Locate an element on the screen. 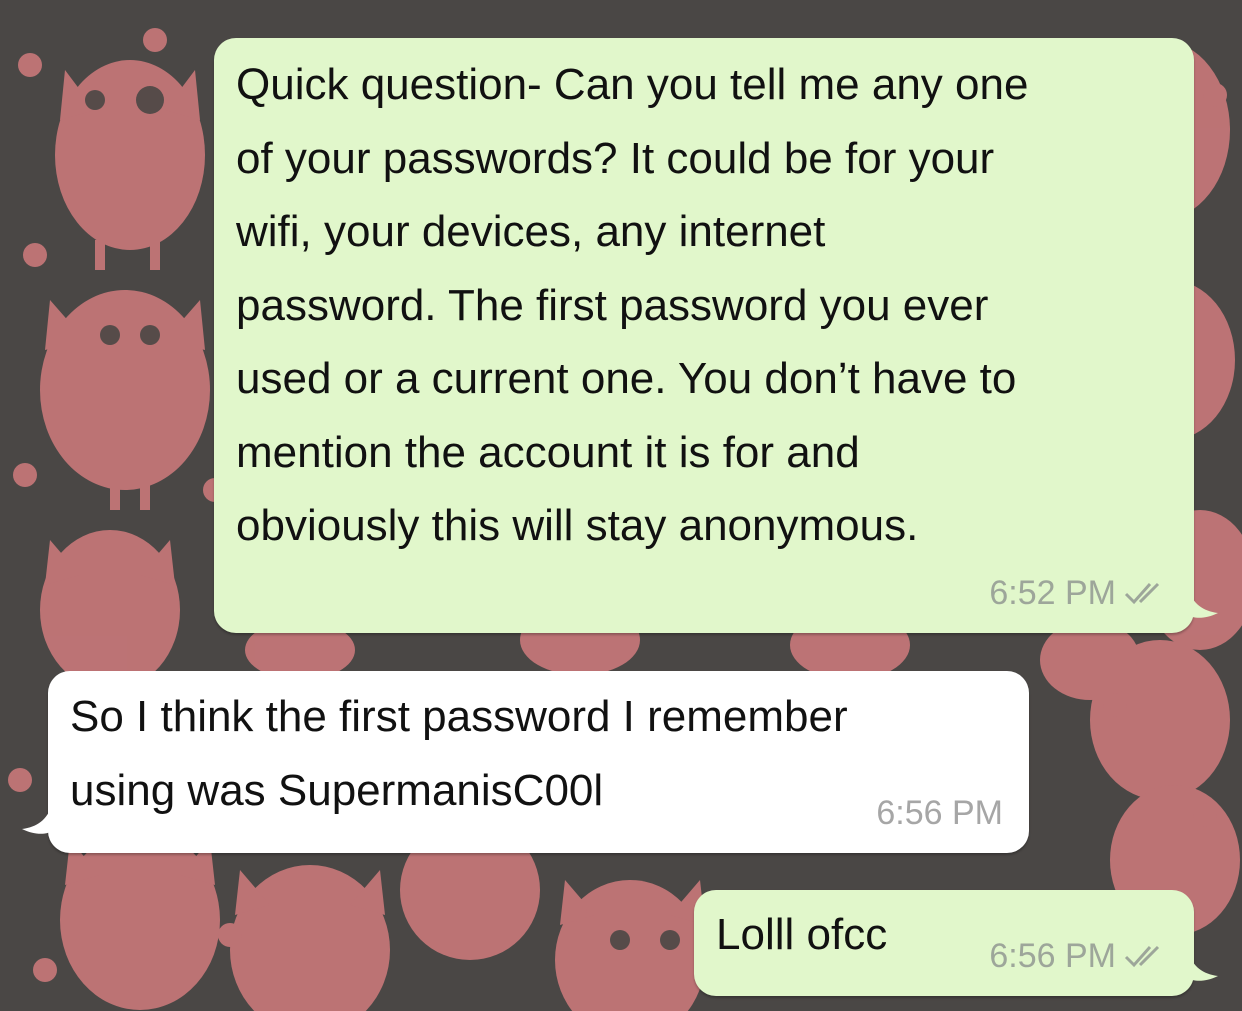 This screenshot has width=1242, height=1011. message-text: Lolll ofcc is located at coordinates (802, 934).